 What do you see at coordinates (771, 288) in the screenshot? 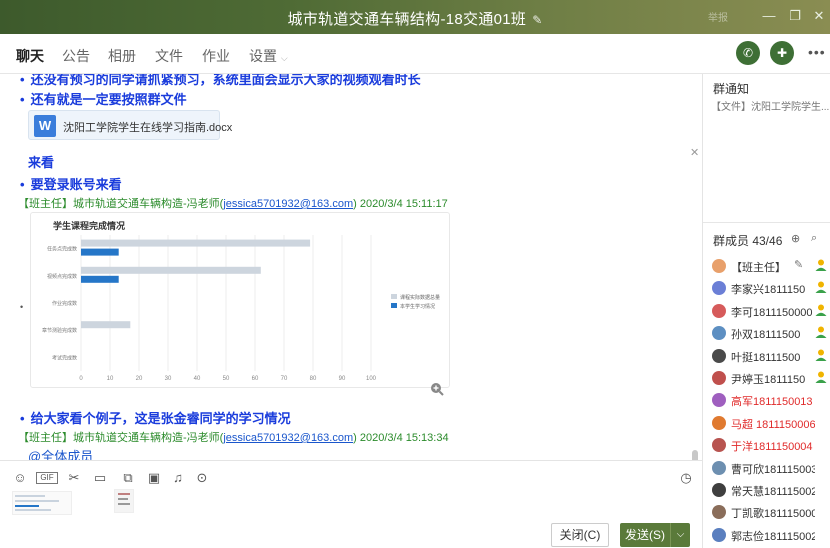
I see `member-item: 李家兴1811150` at bounding box center [771, 288].